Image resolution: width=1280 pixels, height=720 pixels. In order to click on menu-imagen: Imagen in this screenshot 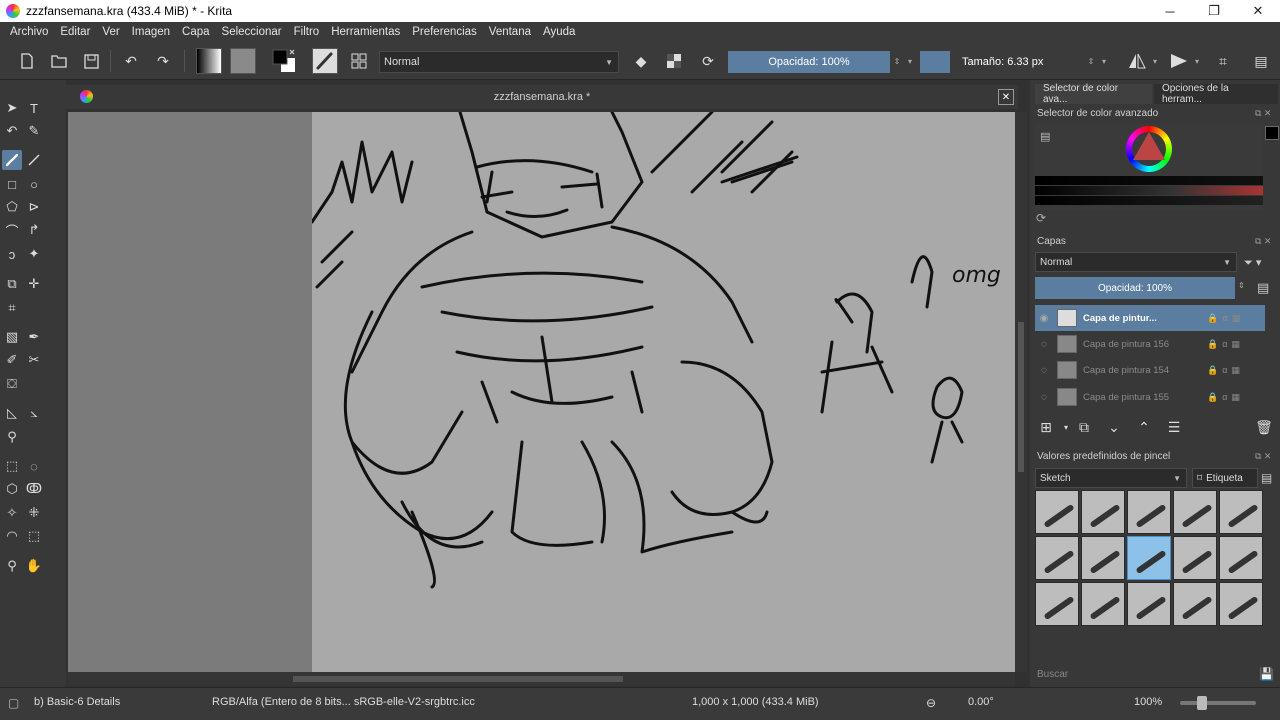, I will do `click(151, 32)`.